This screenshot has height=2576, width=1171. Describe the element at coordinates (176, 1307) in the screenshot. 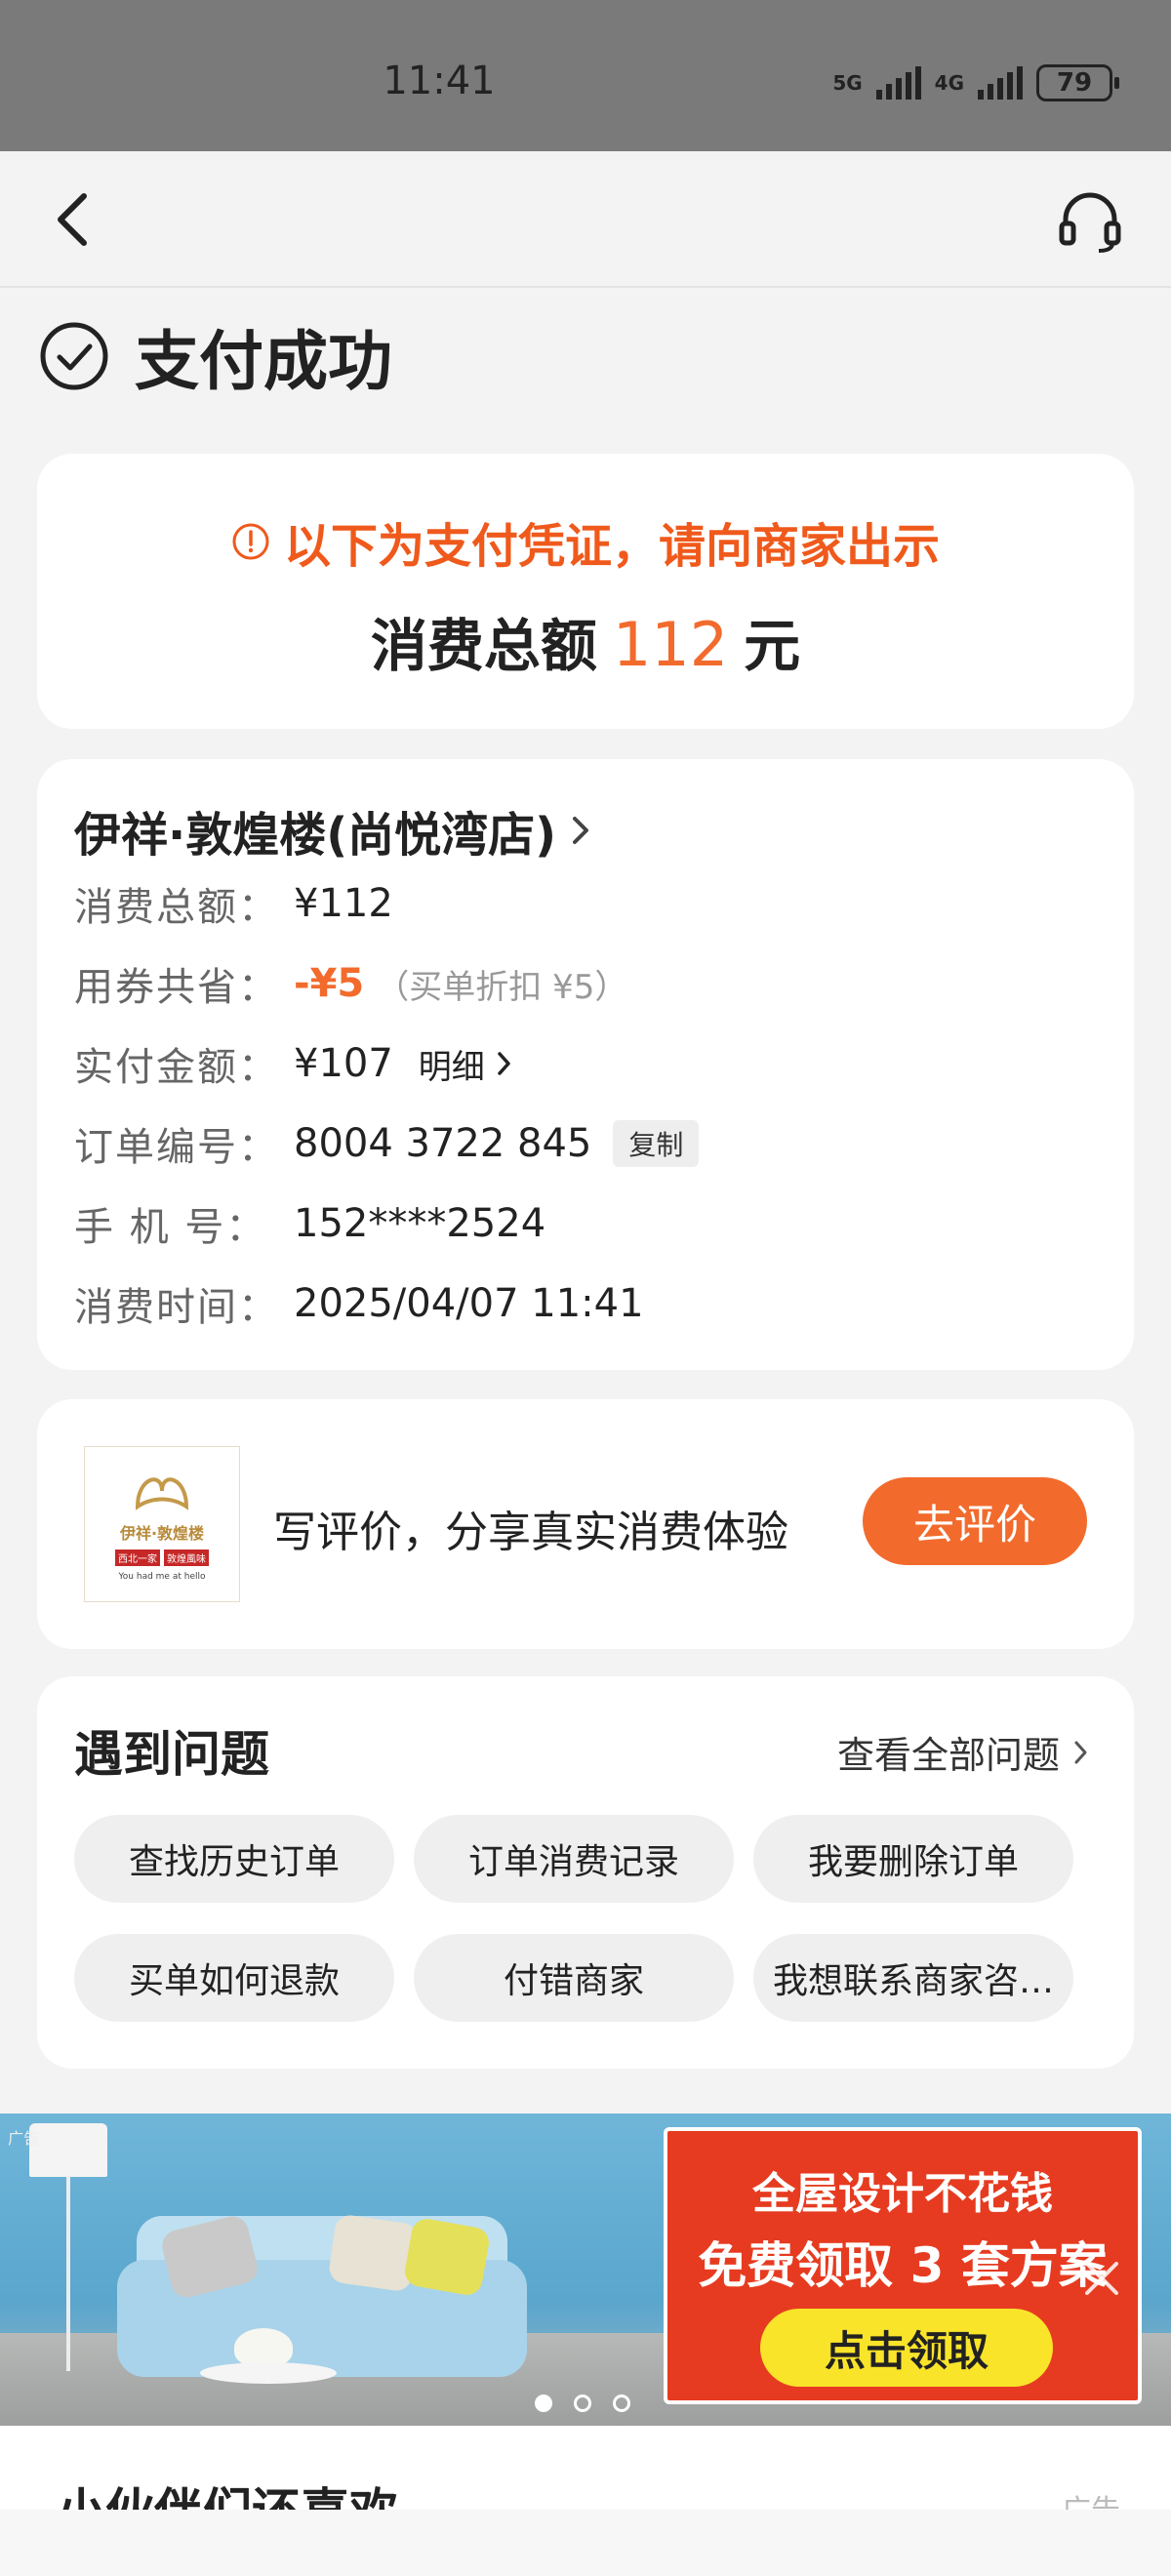

I see `row-label: 消费时间：` at that location.